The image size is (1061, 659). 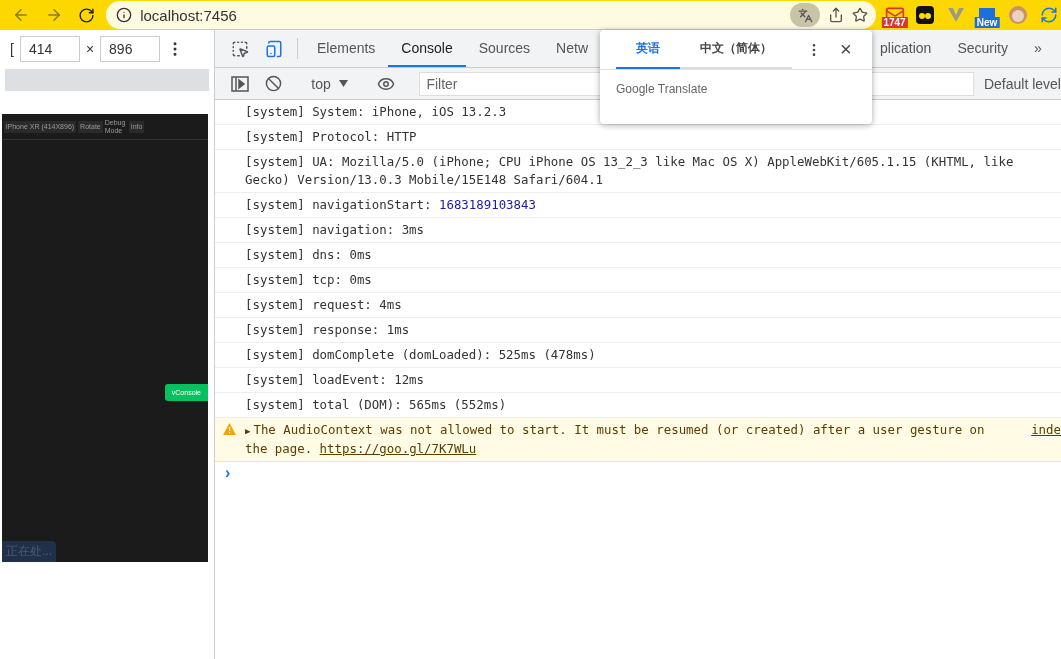 I want to click on console-warning: ▶ The AudioContext was not allowed to start. It must be resumed (or created) after a user gesture on the page. https://goo.gl/7K7WLu inde, so click(x=638, y=440).